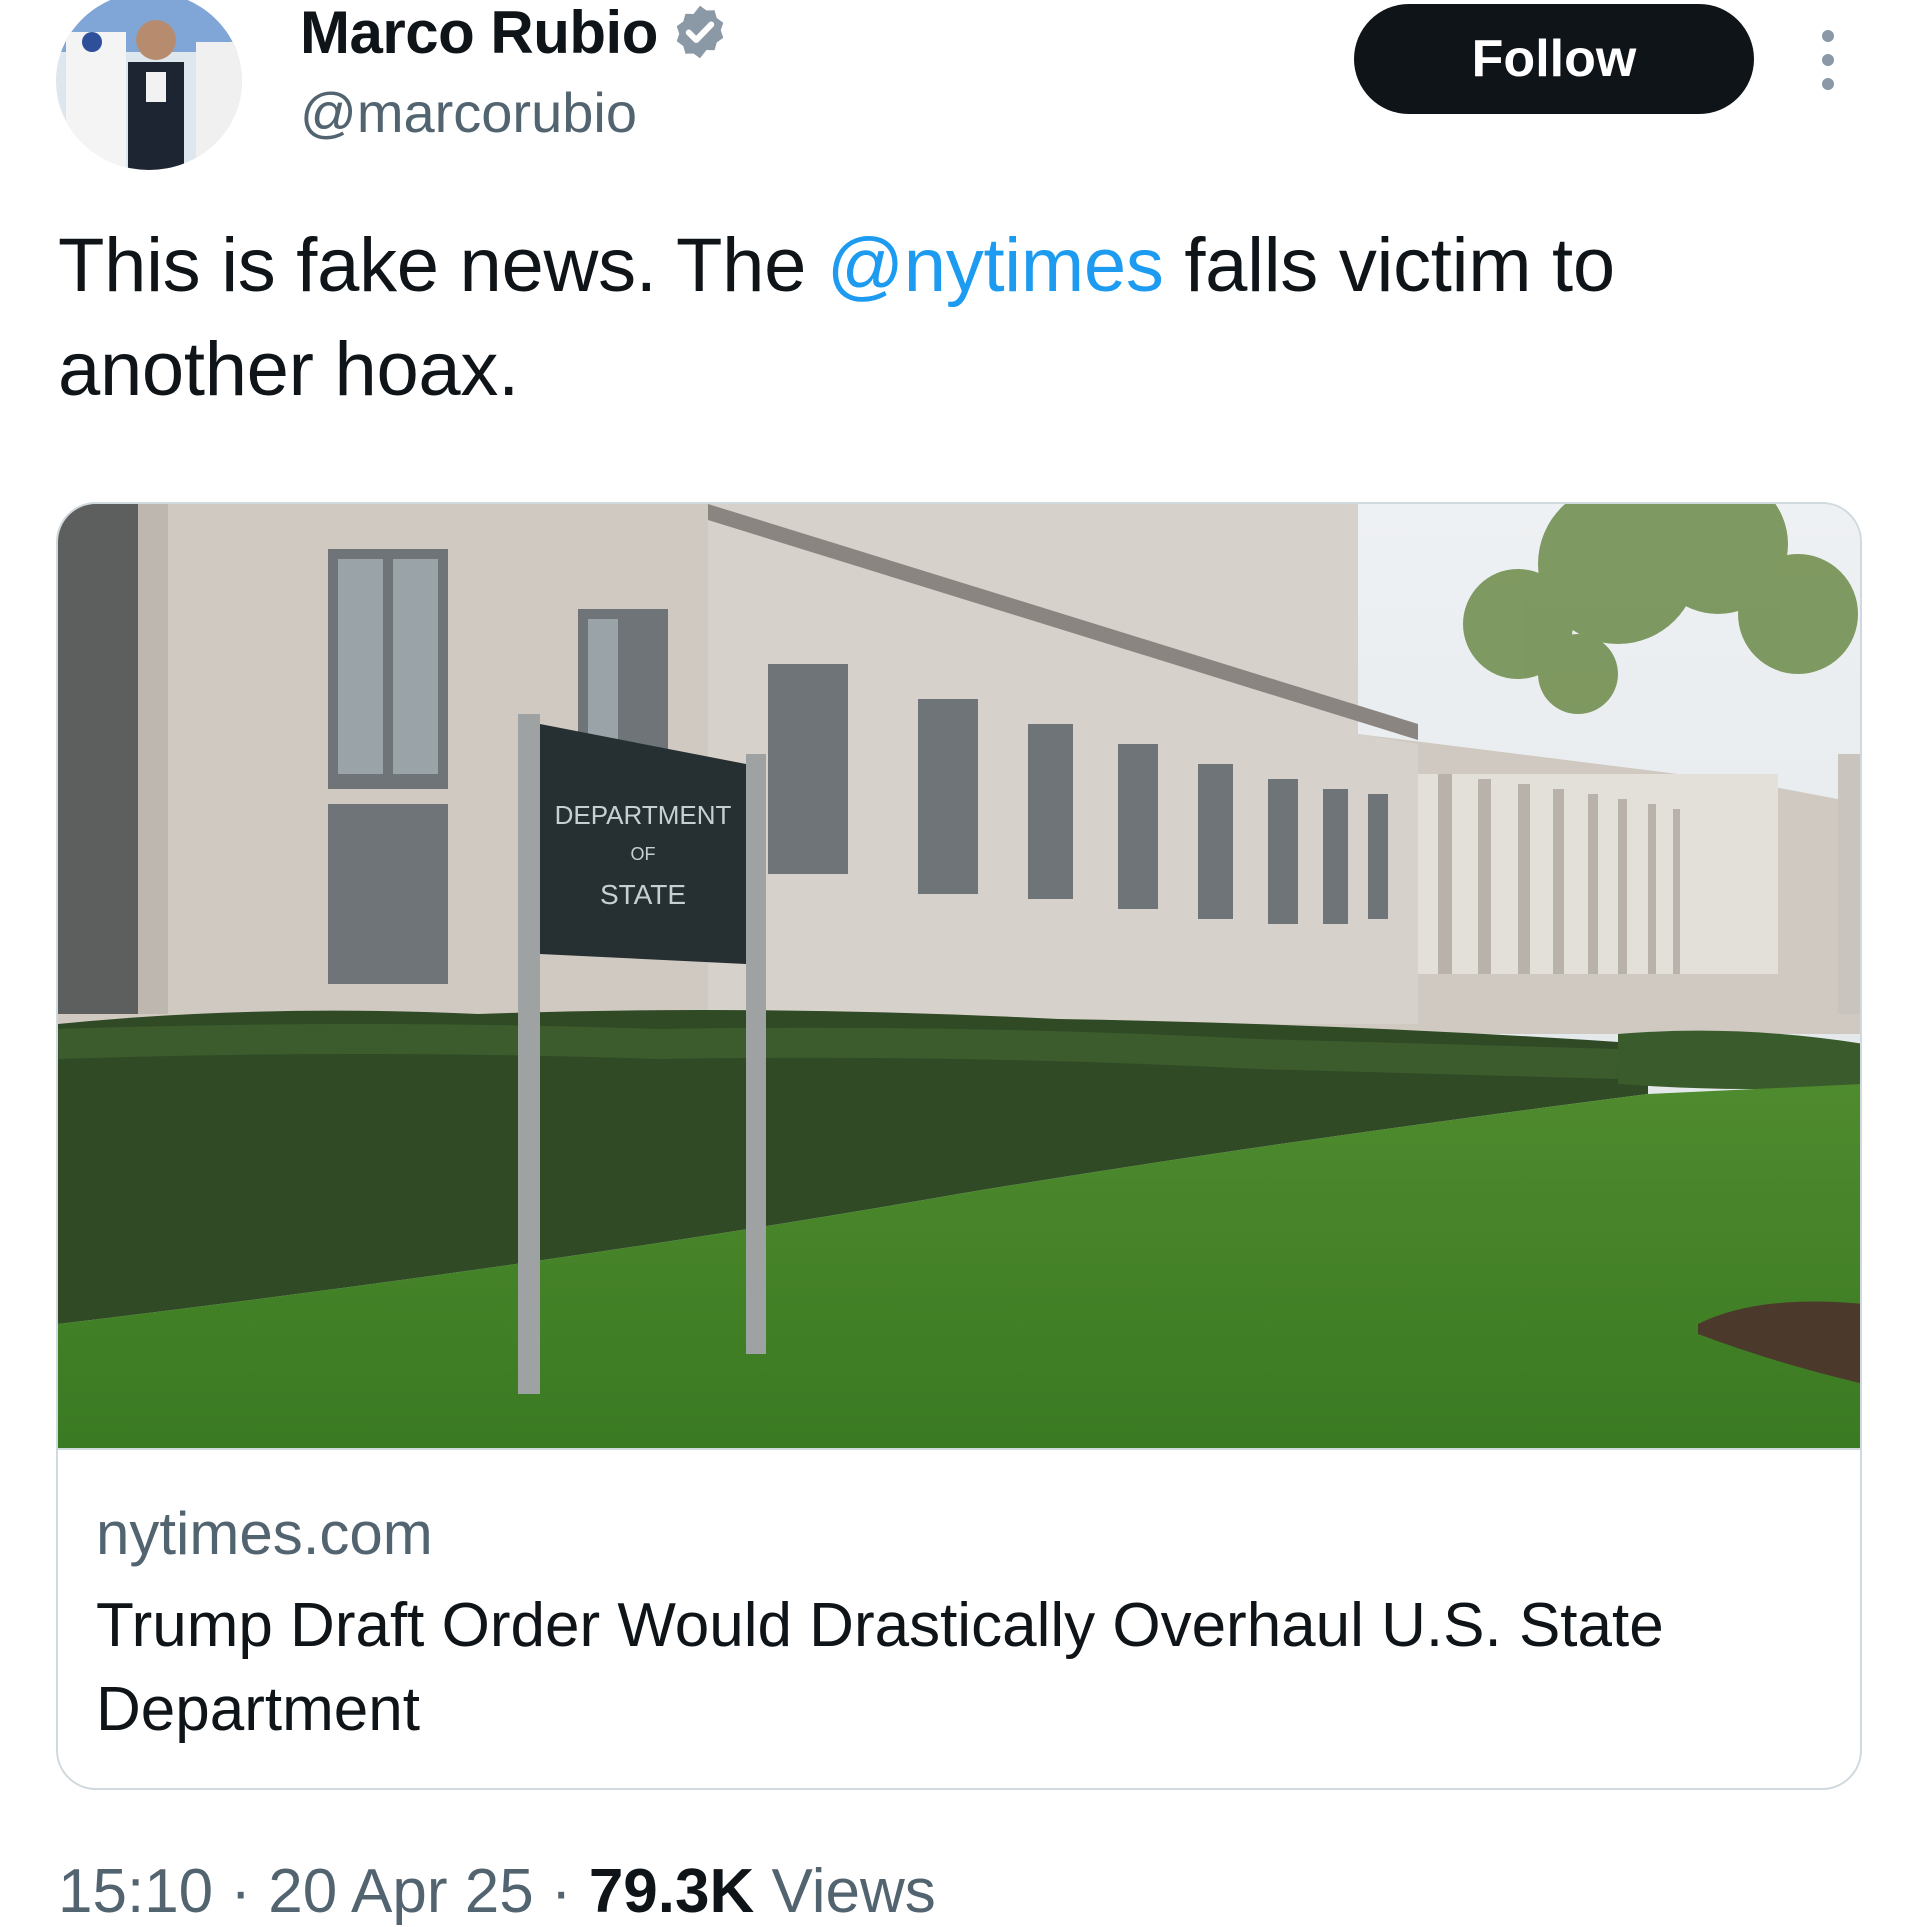  What do you see at coordinates (959, 1534) in the screenshot?
I see `card-domain: nytimes.com` at bounding box center [959, 1534].